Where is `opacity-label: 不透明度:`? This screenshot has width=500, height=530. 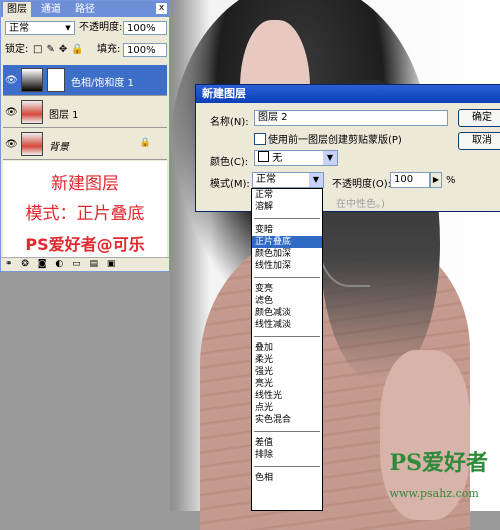 opacity-label: 不透明度: is located at coordinates (101, 27).